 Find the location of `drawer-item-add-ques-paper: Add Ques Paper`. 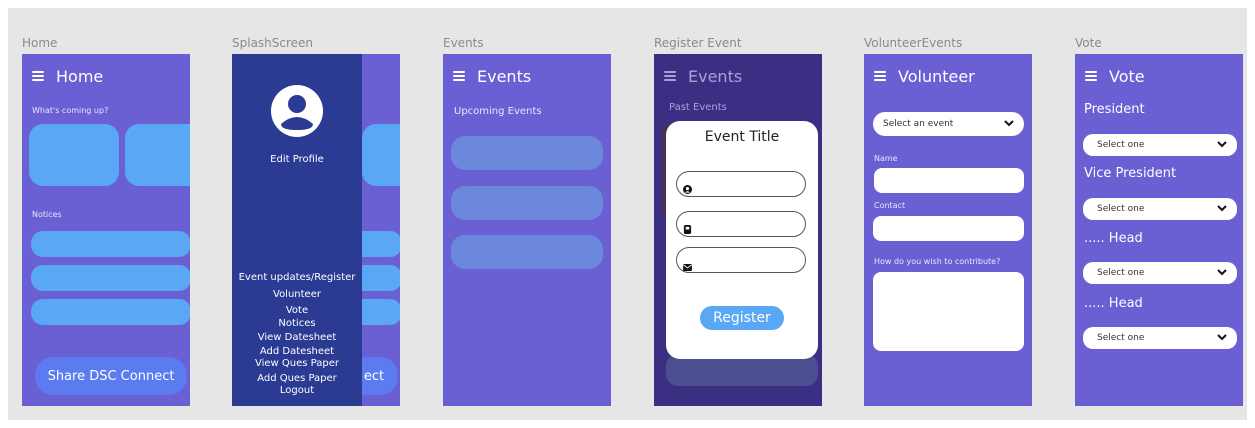

drawer-item-add-ques-paper: Add Ques Paper is located at coordinates (297, 378).